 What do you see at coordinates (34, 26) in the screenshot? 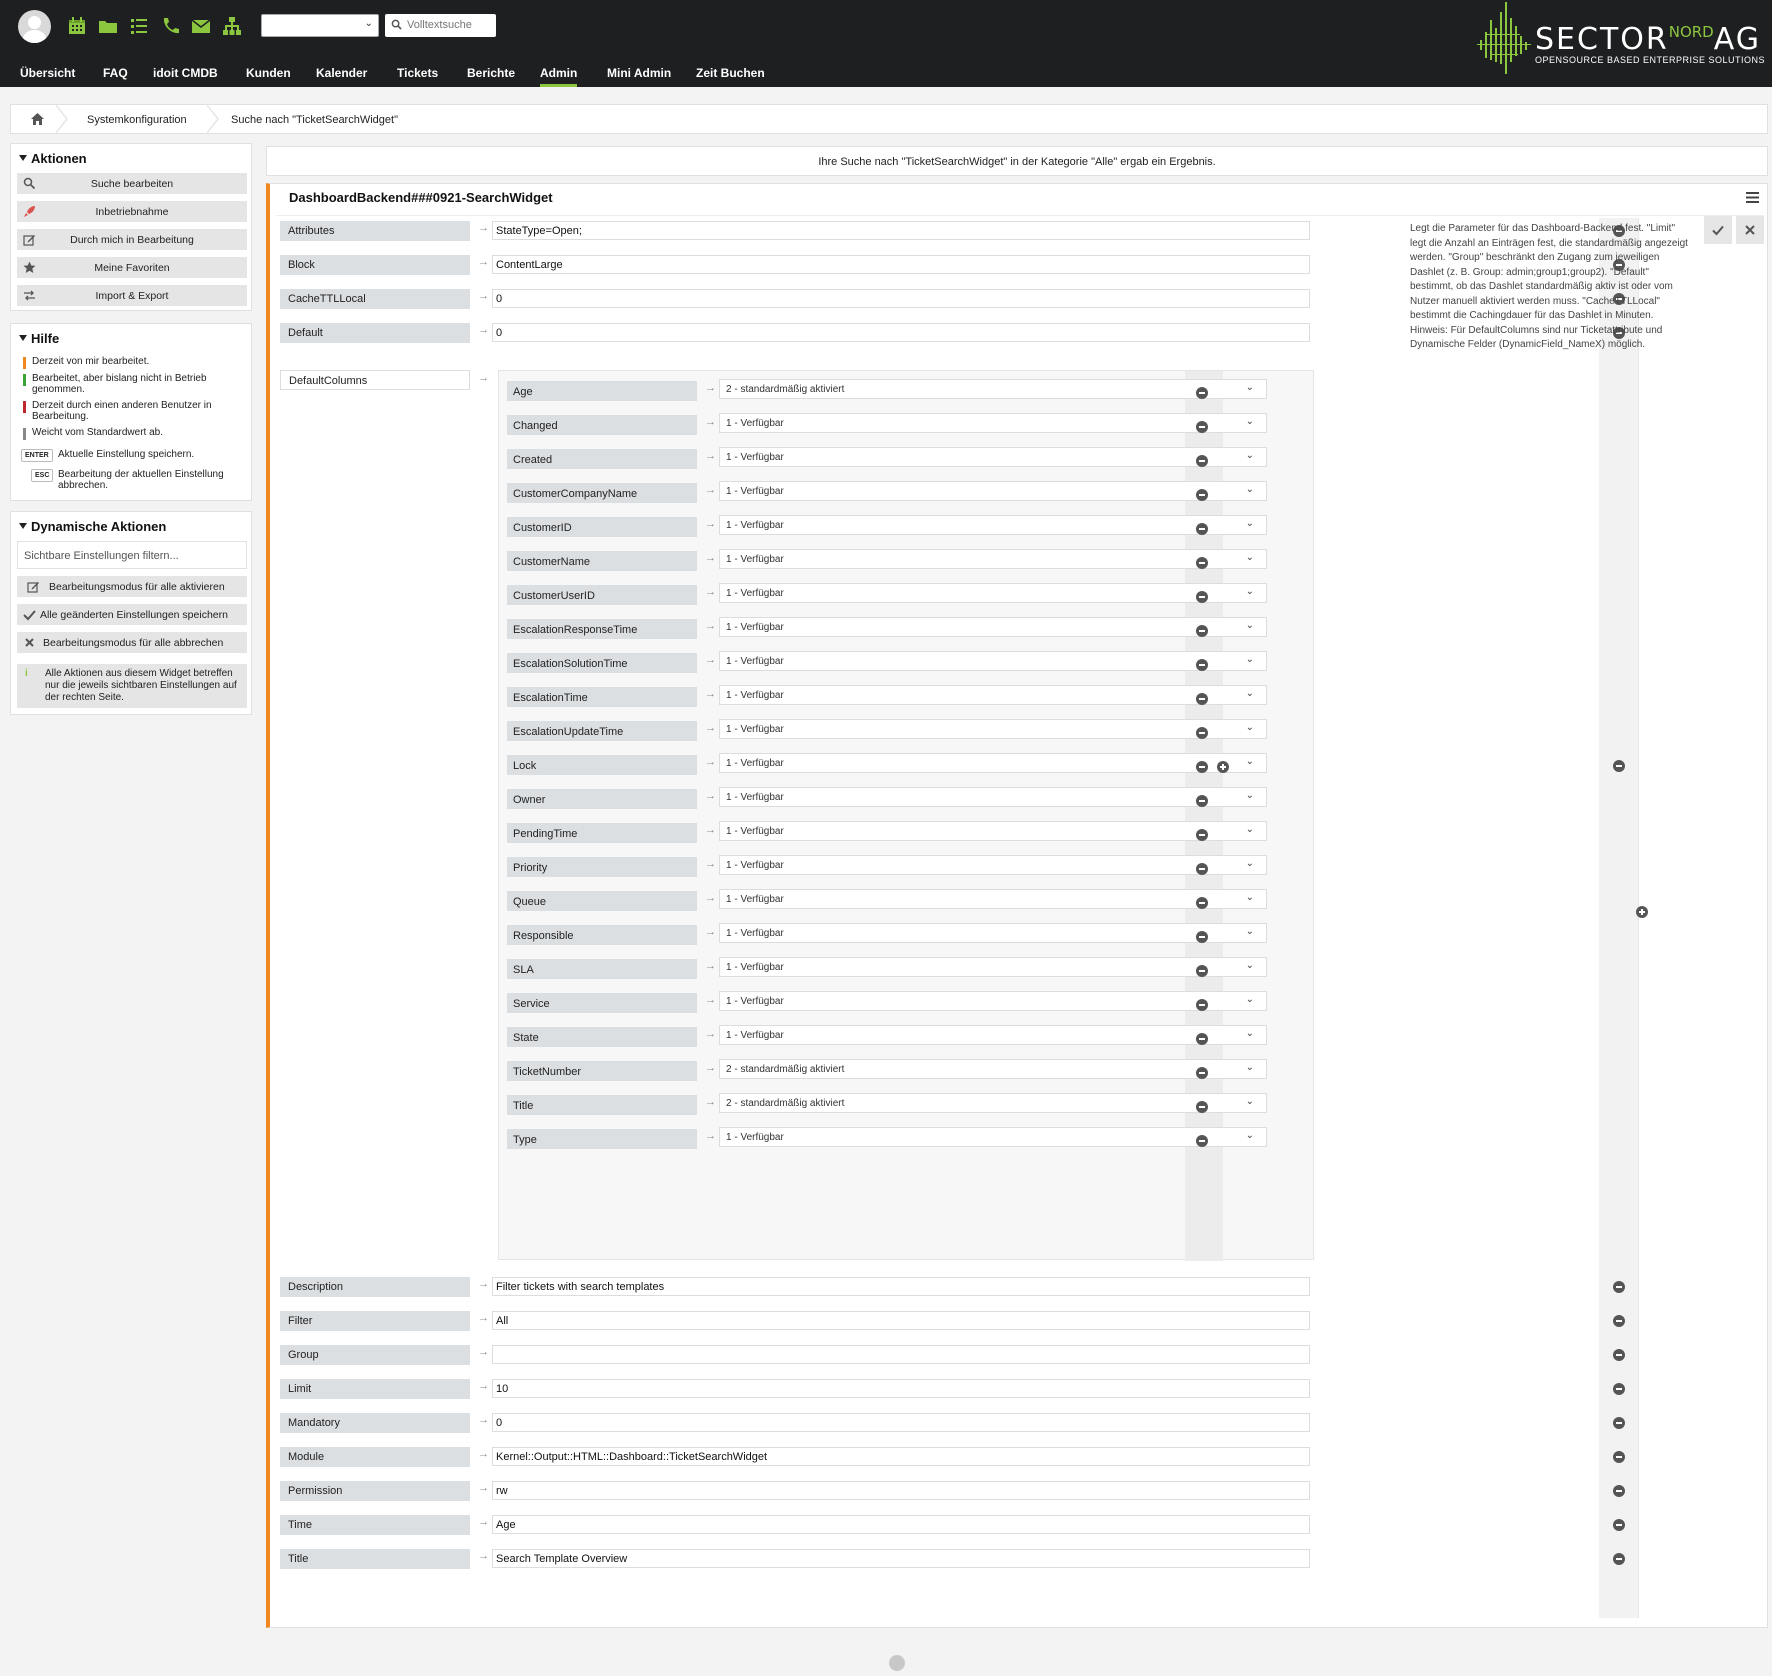
I see `avatar` at bounding box center [34, 26].